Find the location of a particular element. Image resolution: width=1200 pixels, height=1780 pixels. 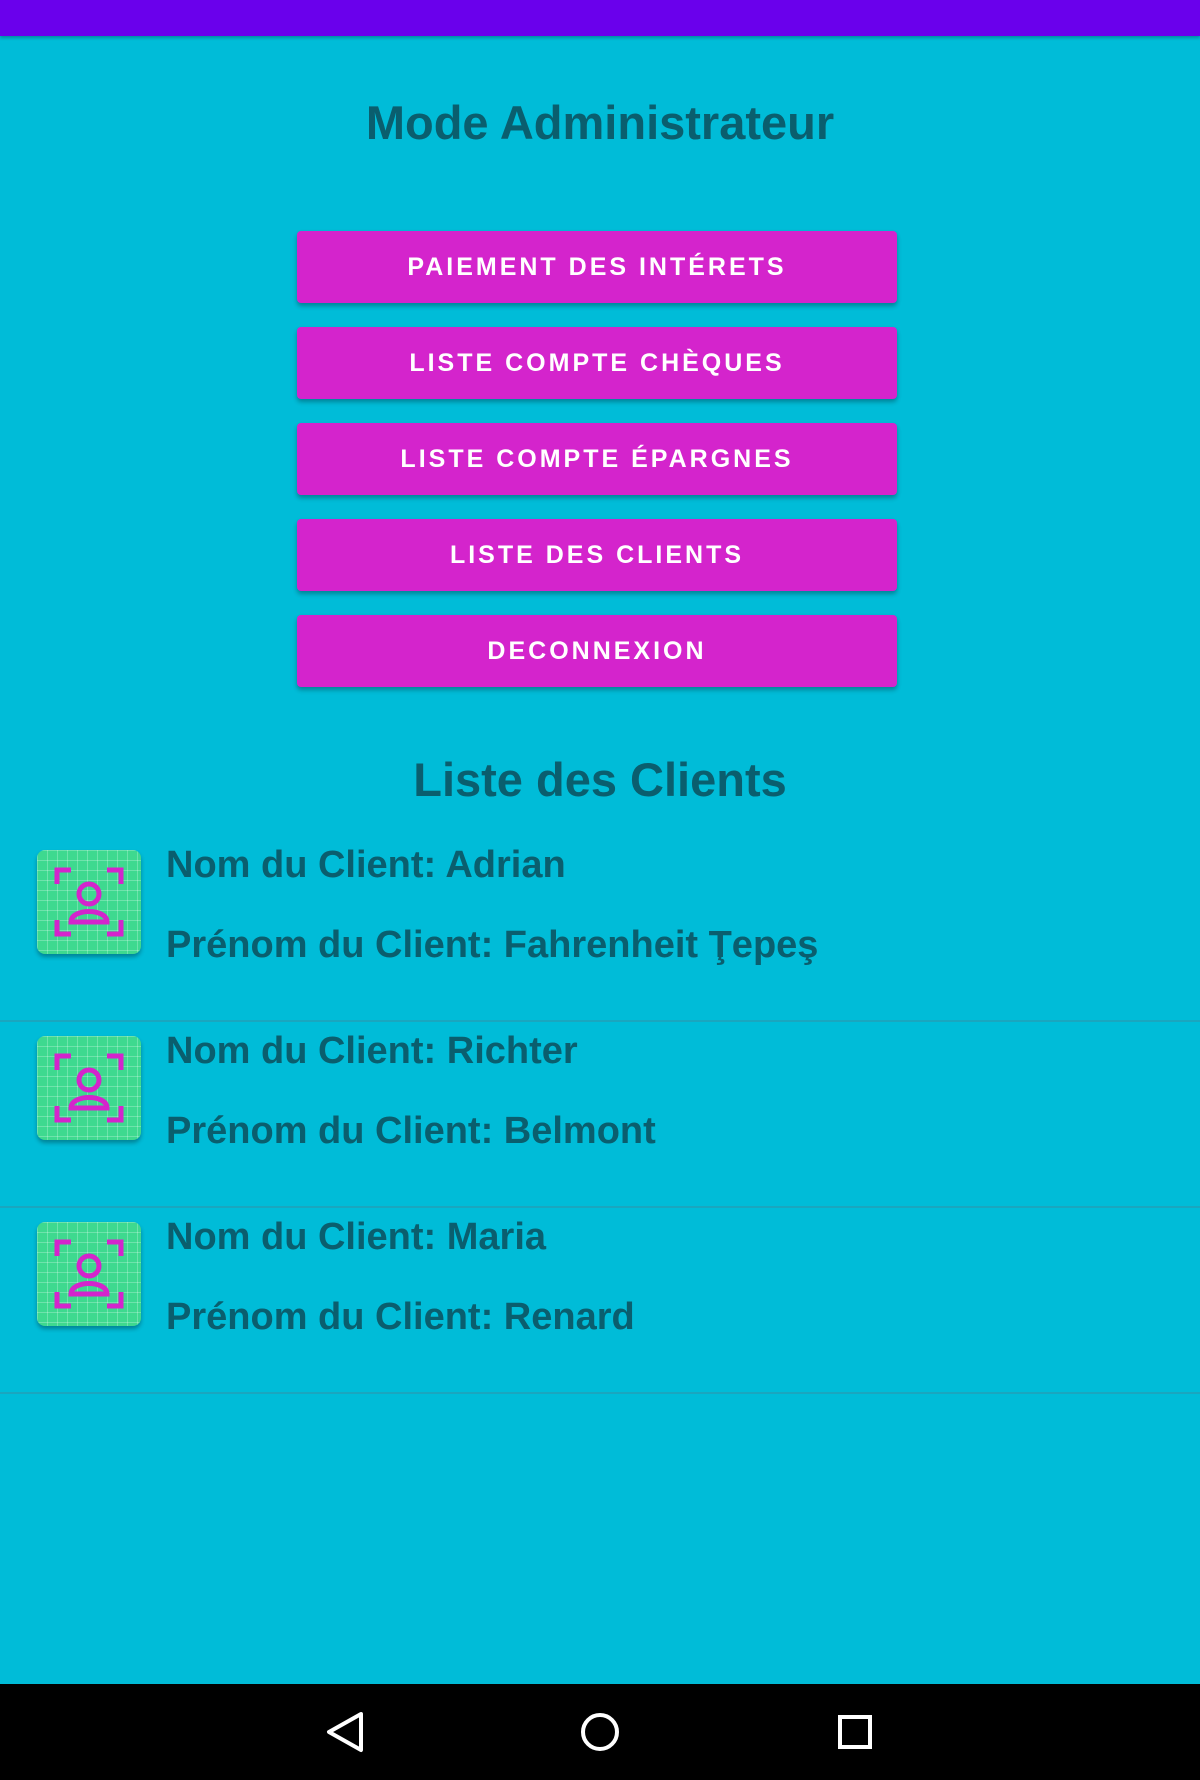

circle-home-icon is located at coordinates (600, 1732).